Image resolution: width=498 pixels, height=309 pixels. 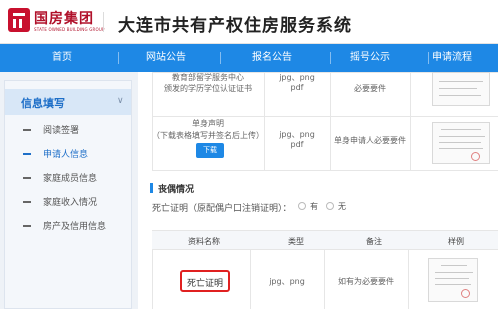 I want to click on nav-registration-notice: 报名公告, so click(x=272, y=58).